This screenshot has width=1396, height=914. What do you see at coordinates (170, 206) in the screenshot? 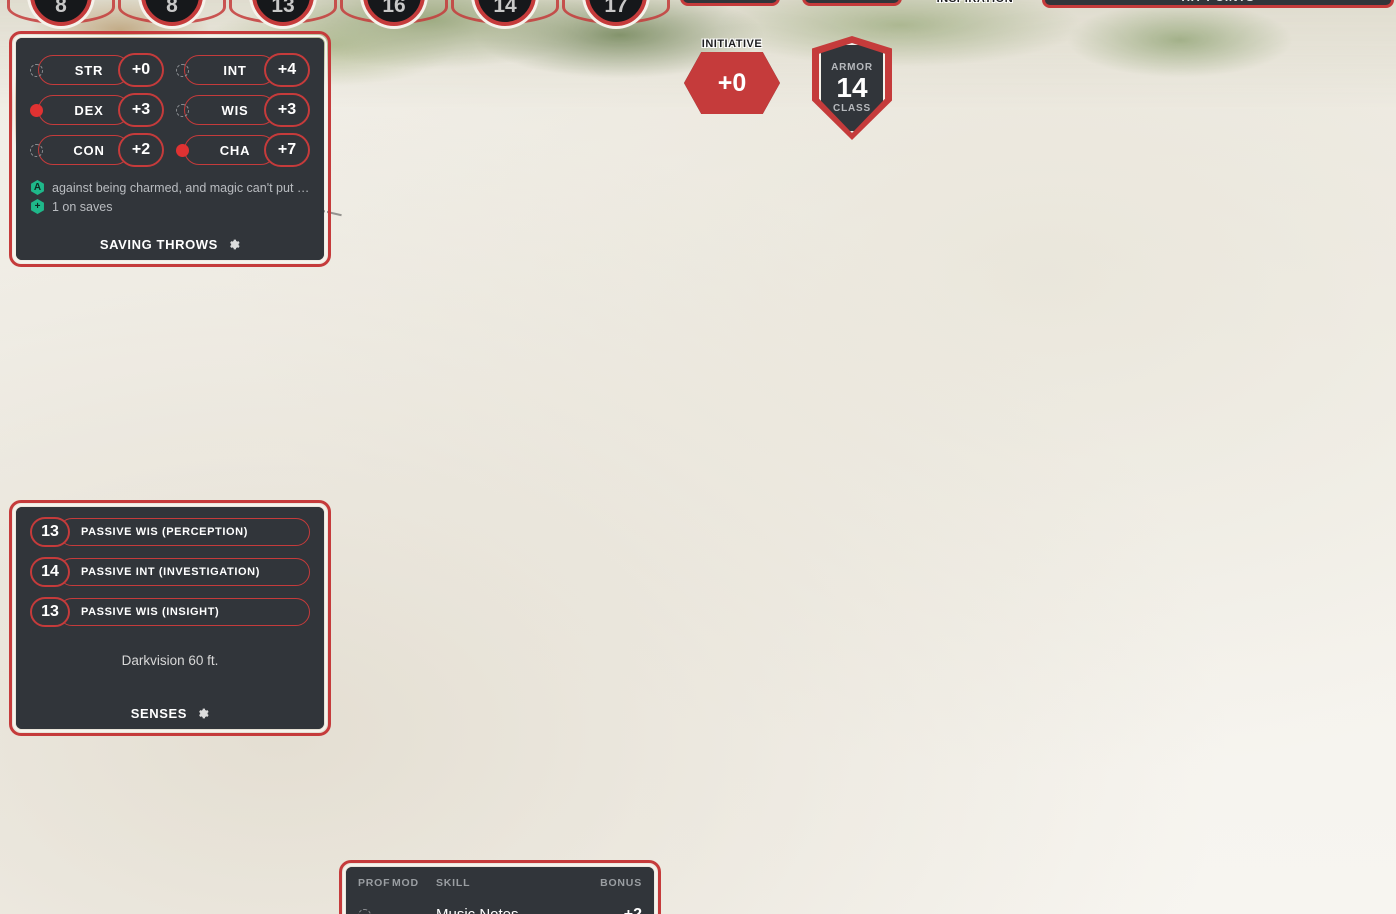
I see `saving-throw-note: +1 on saves` at bounding box center [170, 206].